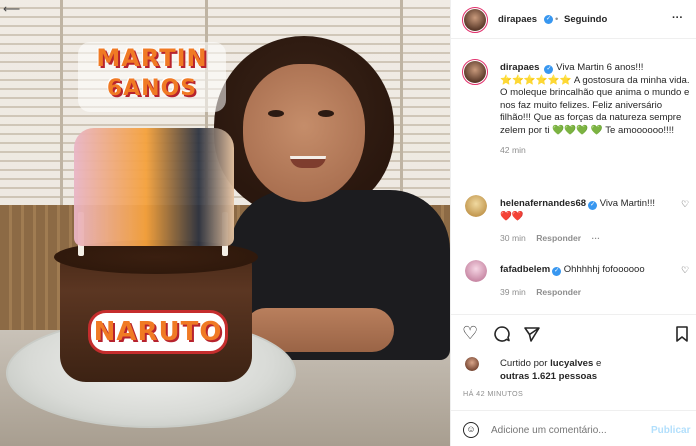 The image size is (696, 446). I want to click on comment-text: Viva Martin!!!, so click(627, 203).